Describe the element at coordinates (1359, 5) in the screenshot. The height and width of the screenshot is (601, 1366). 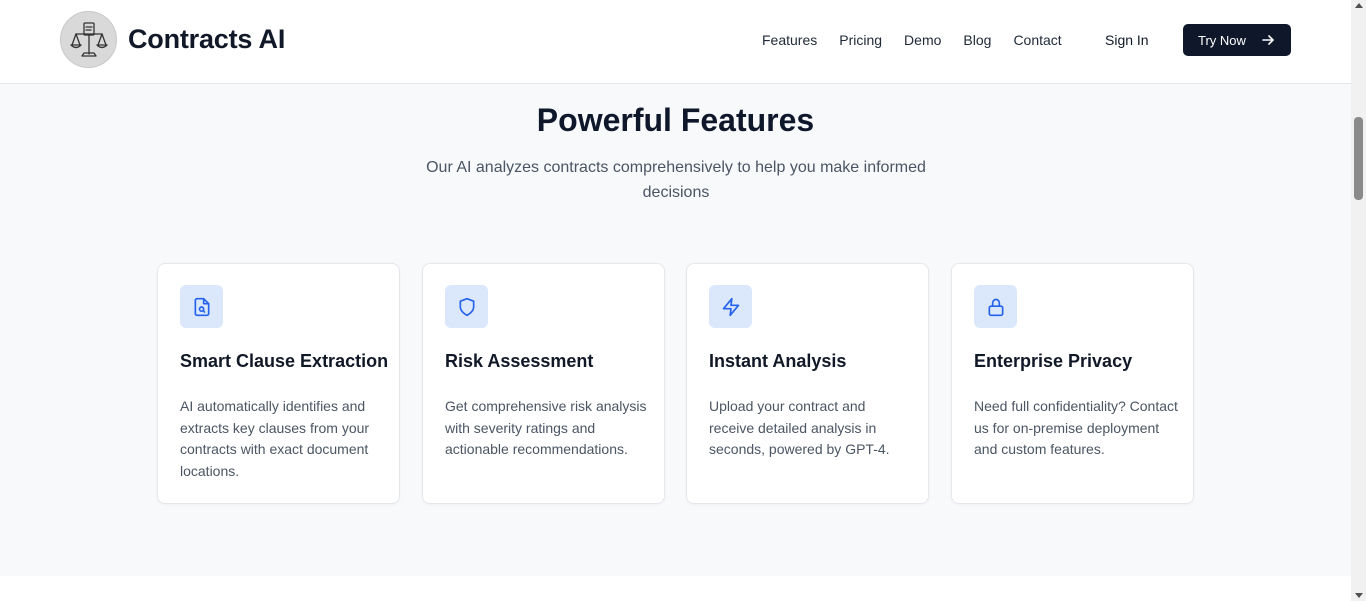
I see `scroll-up-arrow-icon` at that location.